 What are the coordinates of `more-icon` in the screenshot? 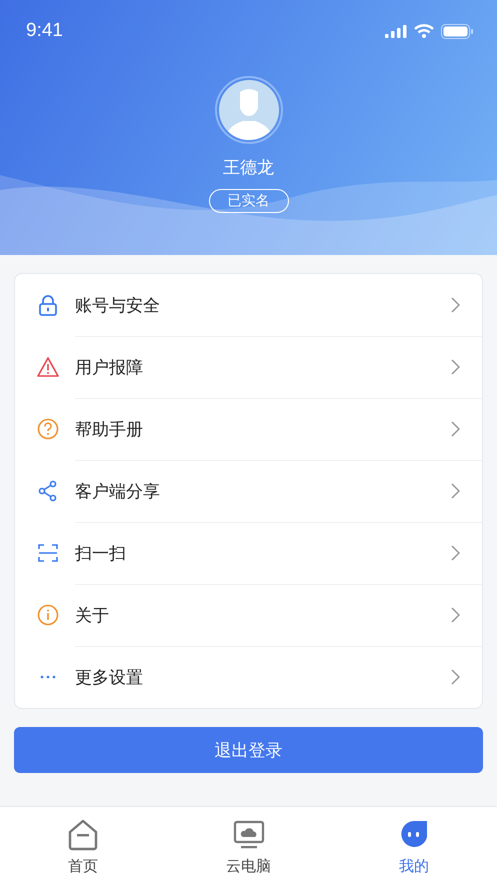 It's located at (48, 677).